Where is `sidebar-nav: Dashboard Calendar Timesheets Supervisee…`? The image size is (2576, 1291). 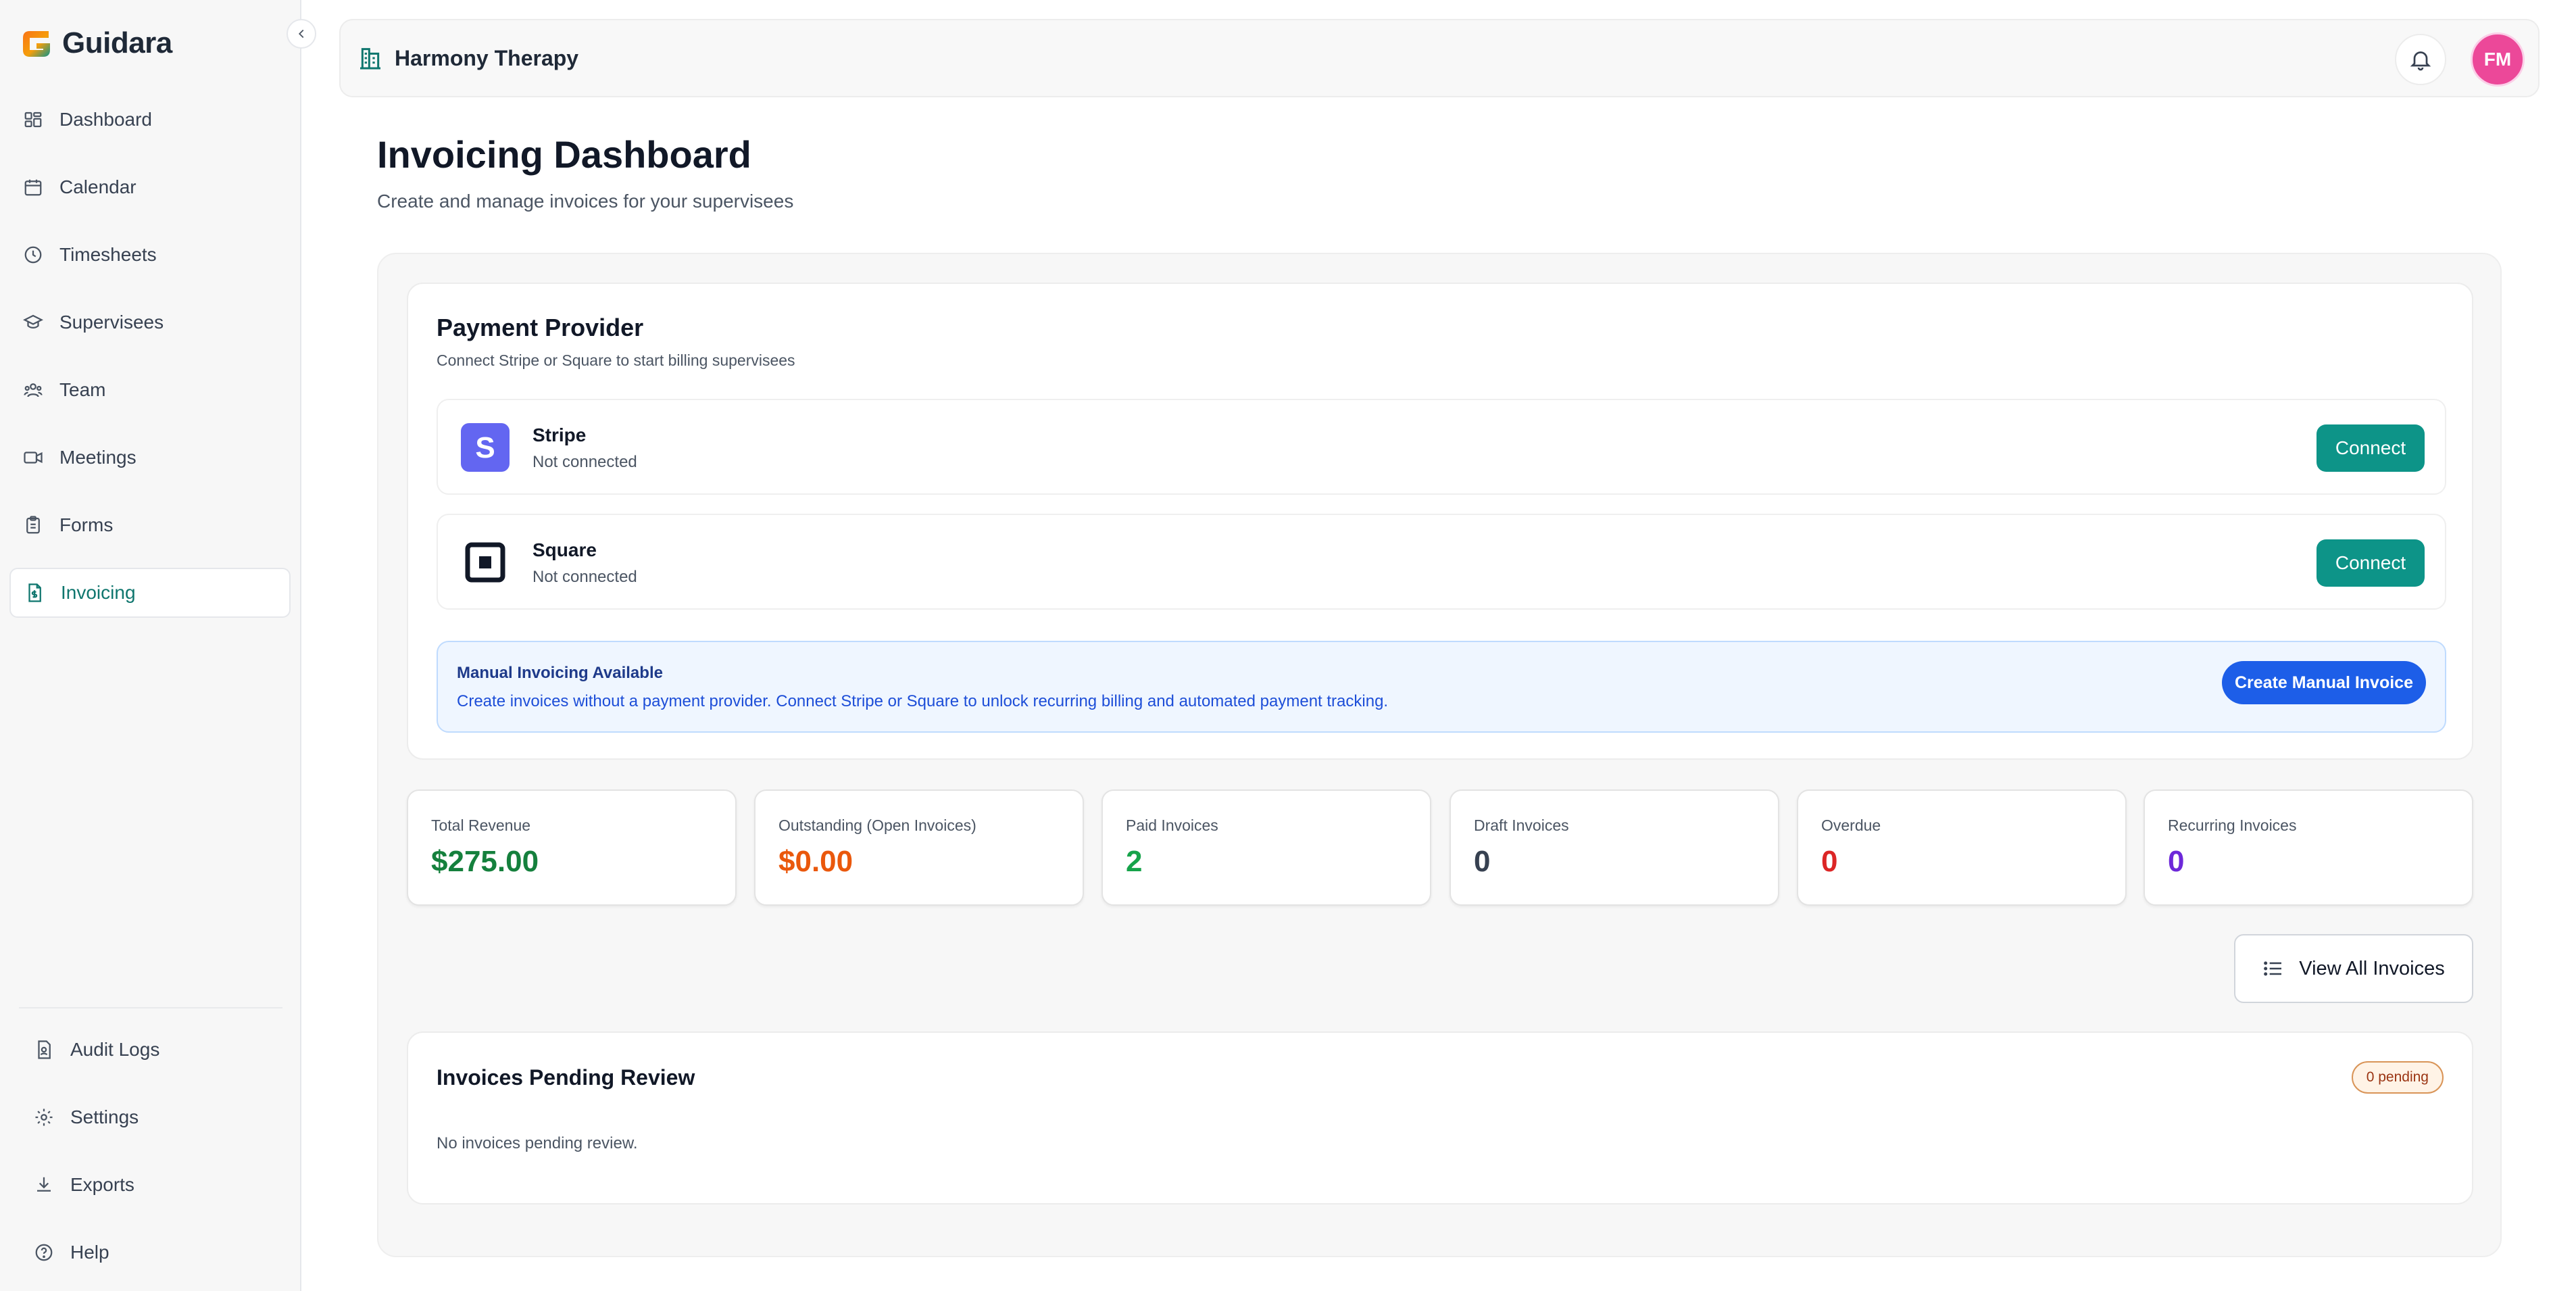
sidebar-nav: Dashboard Calendar Timesheets Supervisee… is located at coordinates (150, 365).